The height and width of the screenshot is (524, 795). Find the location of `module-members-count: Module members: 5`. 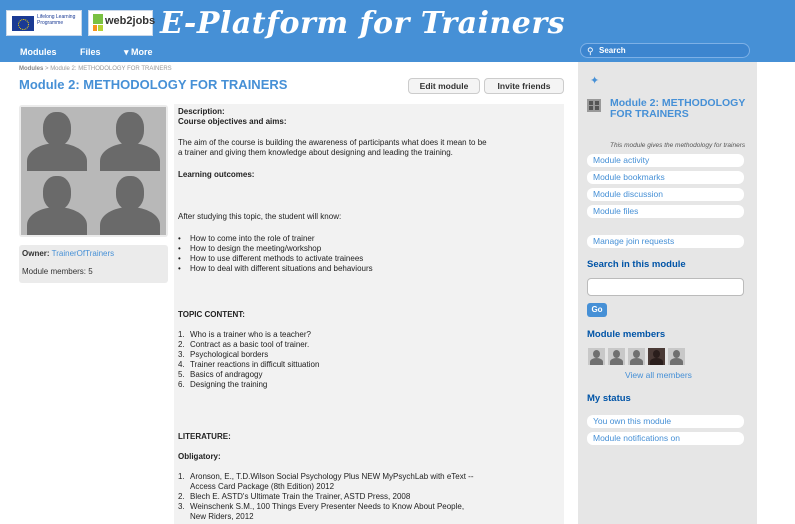

module-members-count: Module members: 5 is located at coordinates (57, 271).